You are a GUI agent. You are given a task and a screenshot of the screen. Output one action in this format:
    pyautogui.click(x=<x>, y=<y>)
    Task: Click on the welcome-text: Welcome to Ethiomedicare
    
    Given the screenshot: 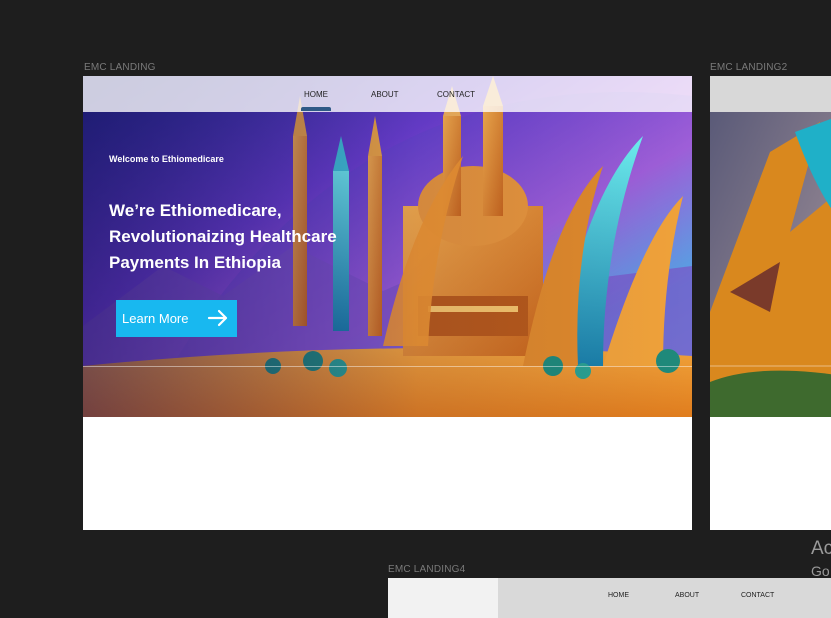 What is the action you would take?
    pyautogui.click(x=166, y=159)
    